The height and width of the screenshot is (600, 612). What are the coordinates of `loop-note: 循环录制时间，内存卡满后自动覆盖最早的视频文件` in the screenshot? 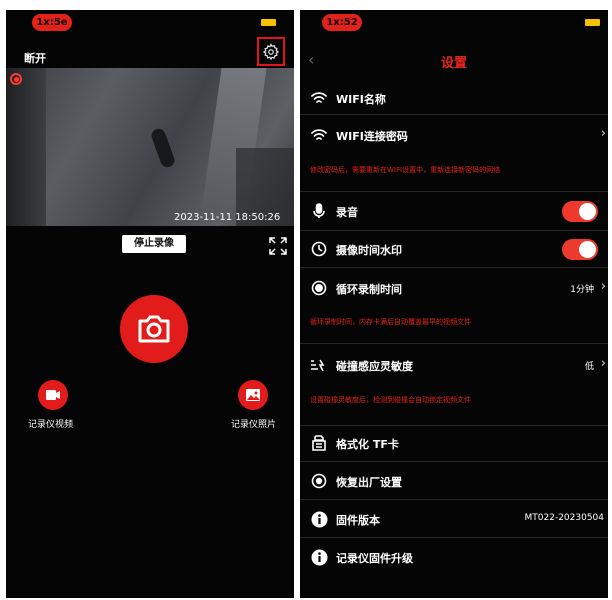 It's located at (390, 322).